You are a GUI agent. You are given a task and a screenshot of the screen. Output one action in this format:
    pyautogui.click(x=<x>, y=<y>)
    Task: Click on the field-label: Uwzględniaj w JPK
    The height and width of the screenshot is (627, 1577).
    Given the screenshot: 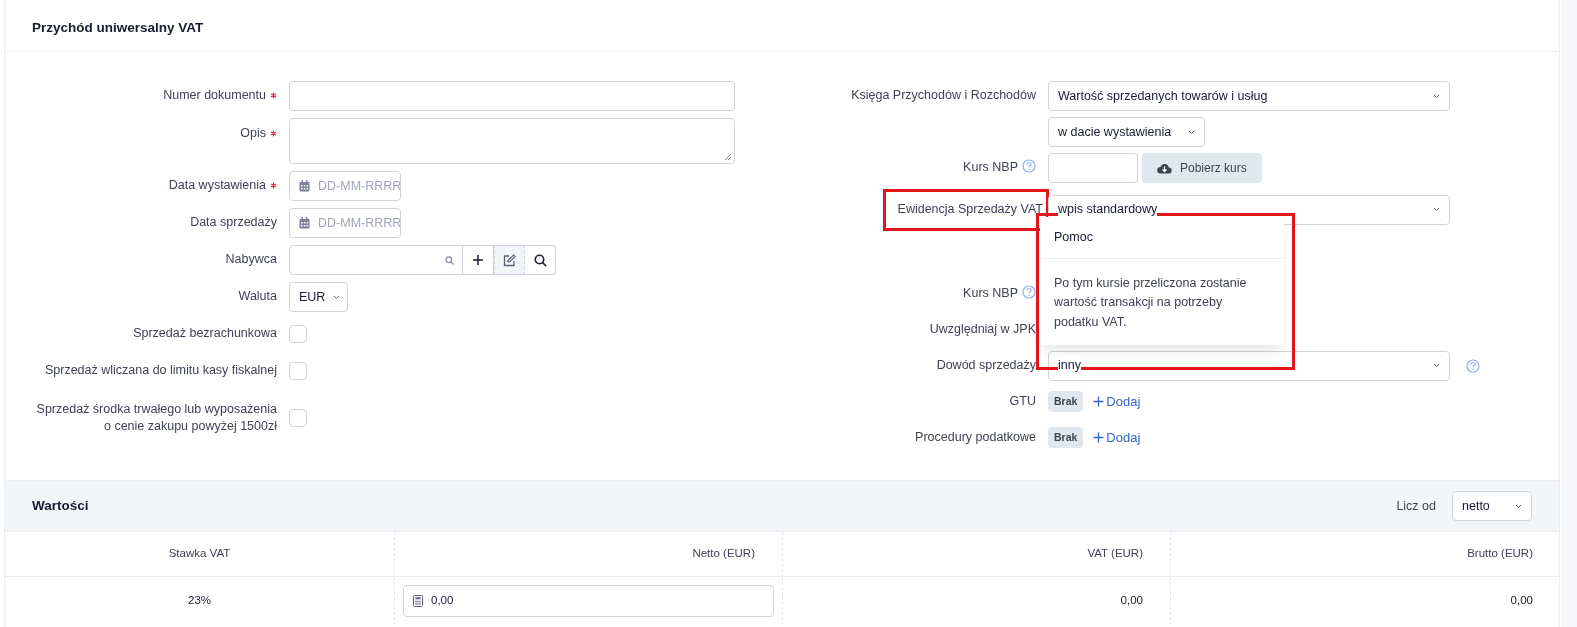 What is the action you would take?
    pyautogui.click(x=982, y=328)
    